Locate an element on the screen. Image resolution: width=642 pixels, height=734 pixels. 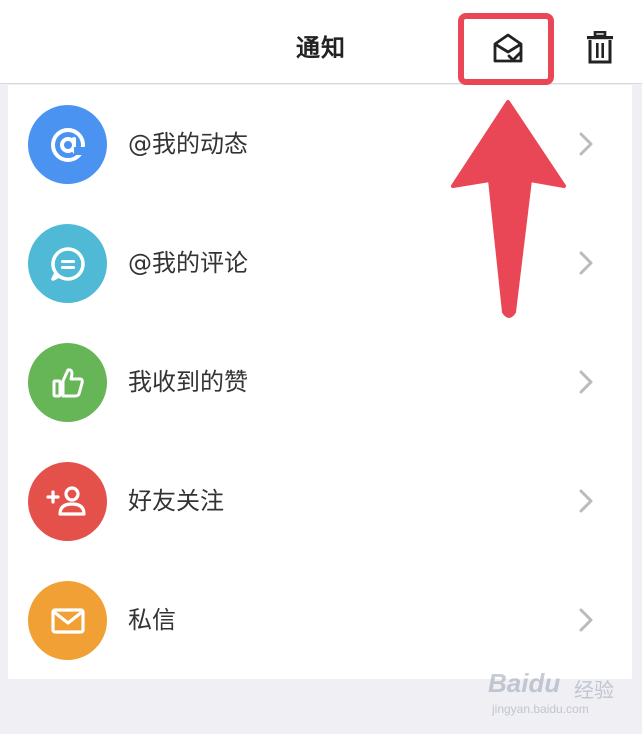
delete-button is located at coordinates (600, 48).